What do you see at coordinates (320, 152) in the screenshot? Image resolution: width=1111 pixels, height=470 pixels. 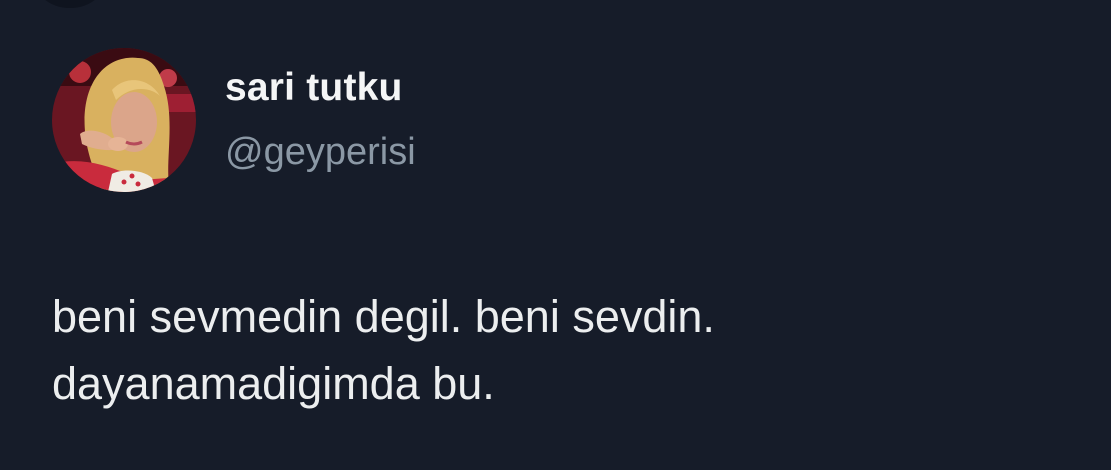 I see `user-handle: @geyperisi` at bounding box center [320, 152].